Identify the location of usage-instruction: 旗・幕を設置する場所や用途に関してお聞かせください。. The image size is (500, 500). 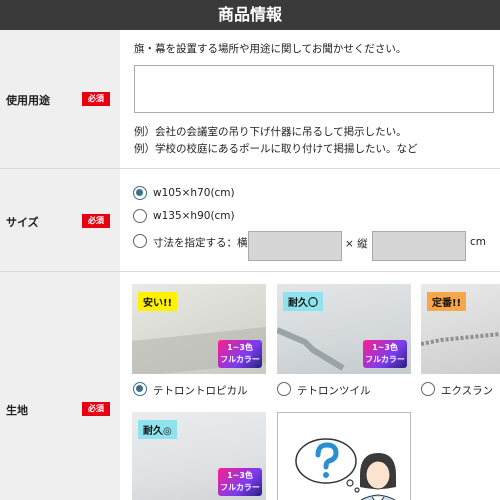
(270, 49).